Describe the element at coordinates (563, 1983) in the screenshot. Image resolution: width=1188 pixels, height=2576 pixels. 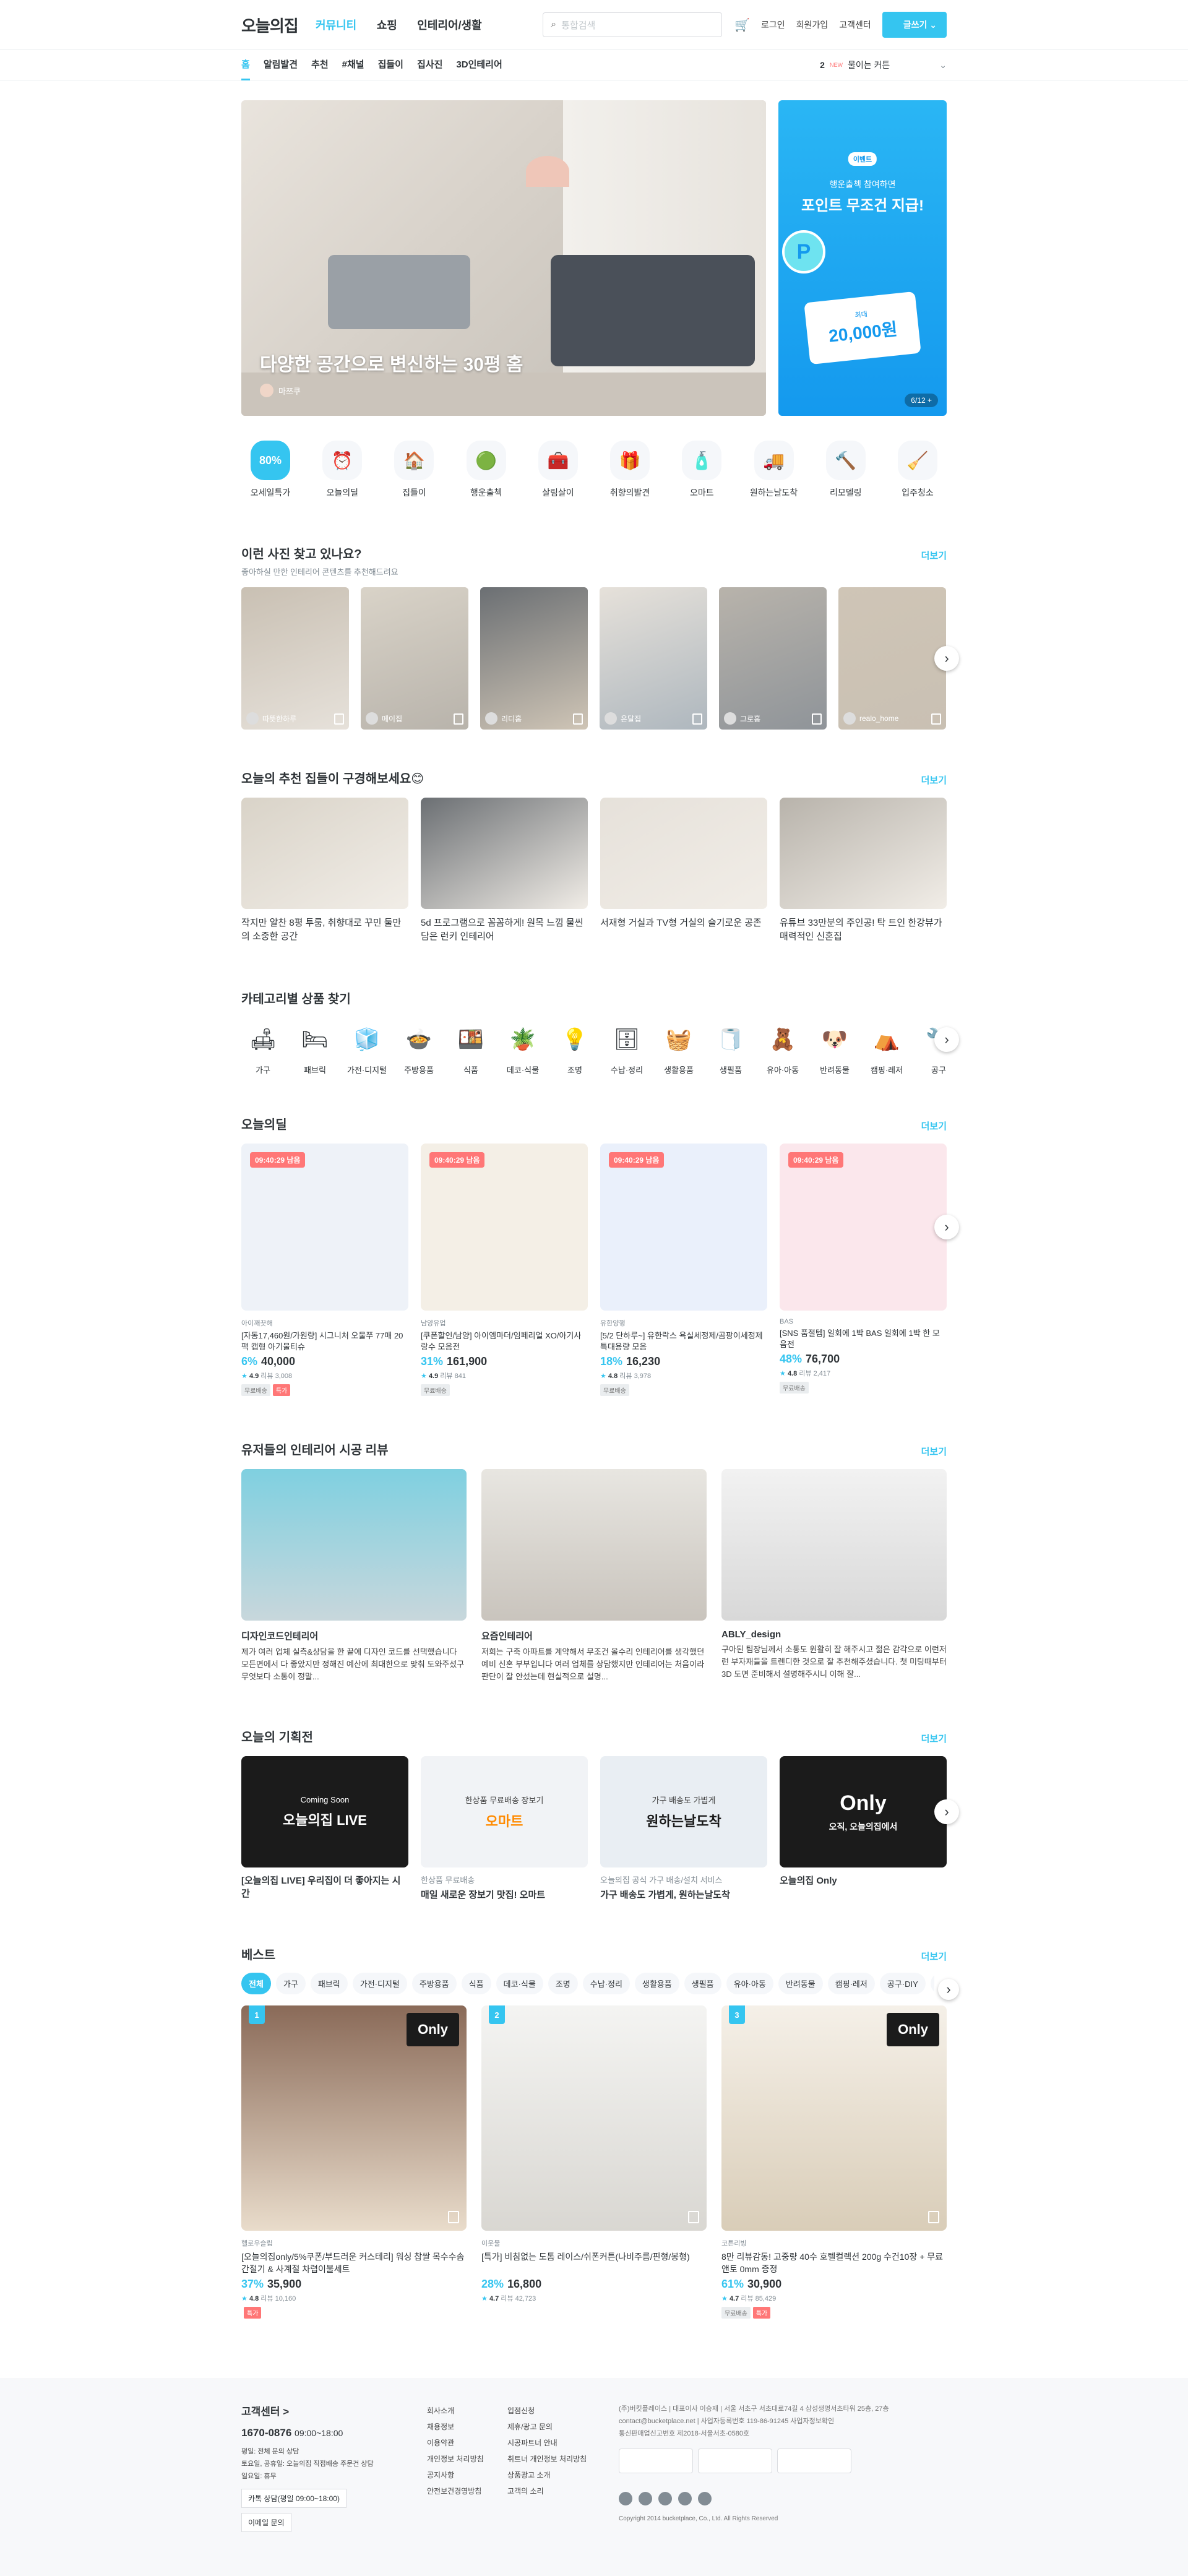
I see `category-chip: 조명` at that location.